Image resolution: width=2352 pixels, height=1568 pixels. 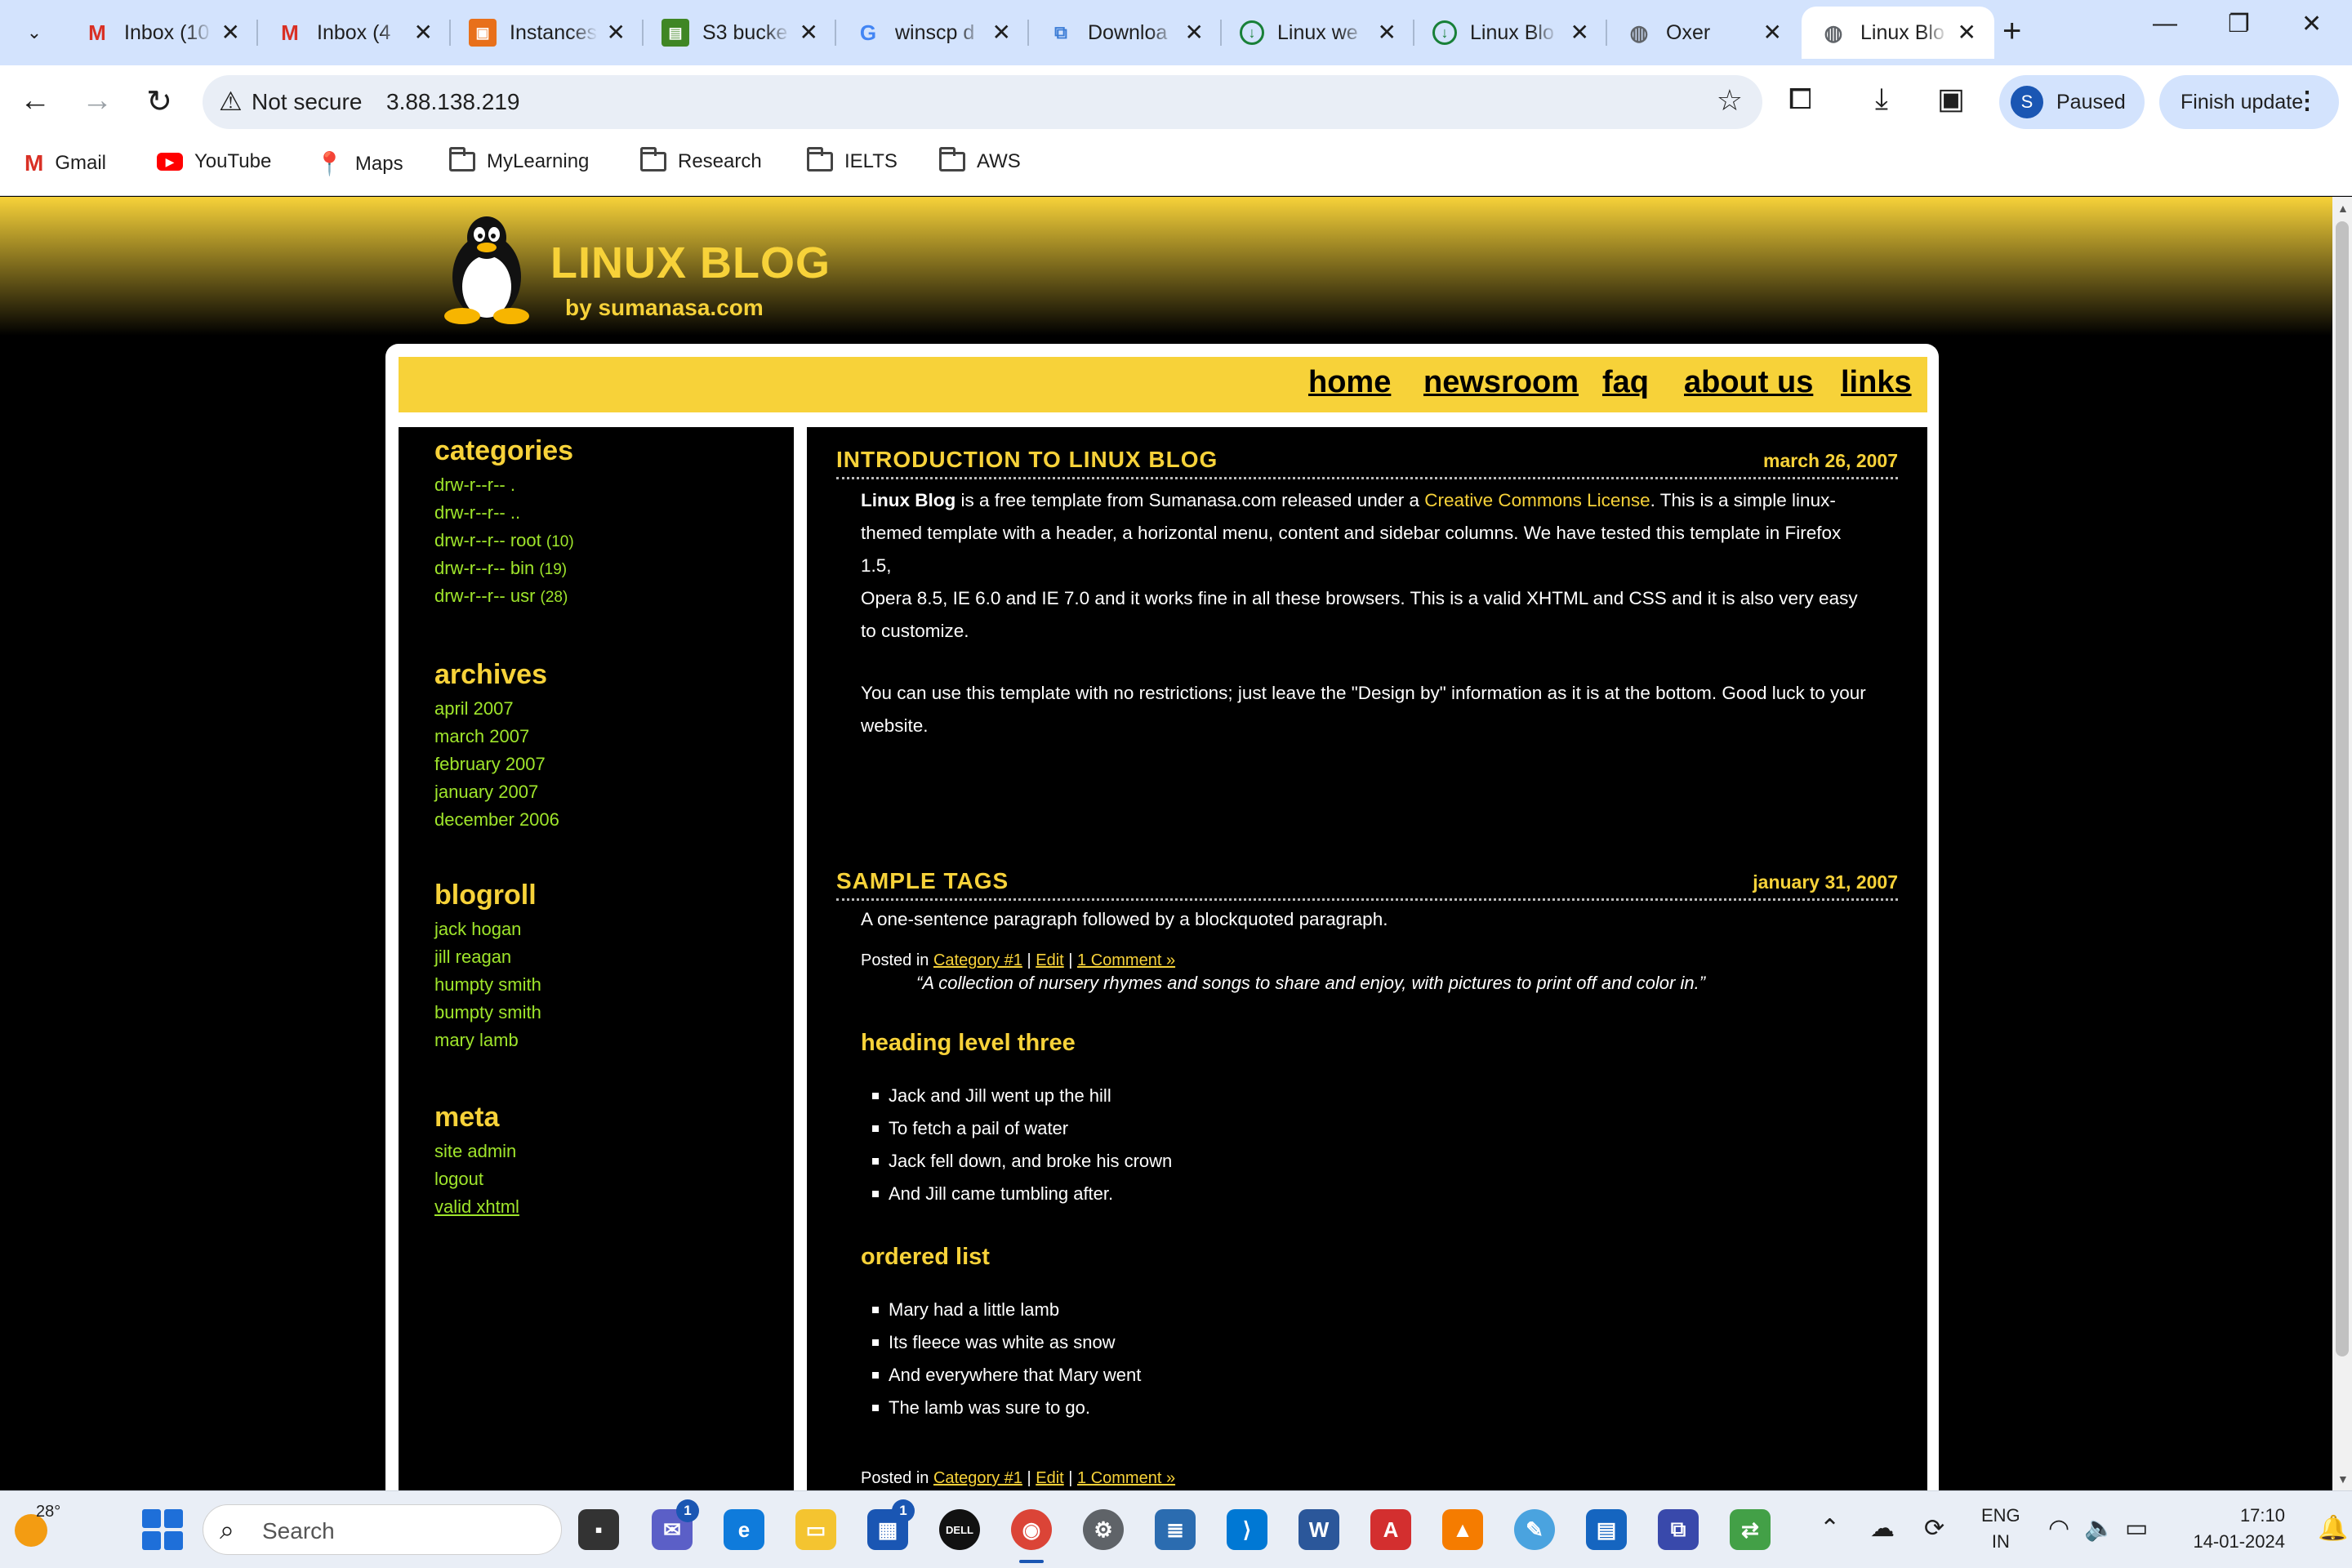 What do you see at coordinates (1606, 1529) in the screenshot?
I see `remote-desktop-icon: ▤` at bounding box center [1606, 1529].